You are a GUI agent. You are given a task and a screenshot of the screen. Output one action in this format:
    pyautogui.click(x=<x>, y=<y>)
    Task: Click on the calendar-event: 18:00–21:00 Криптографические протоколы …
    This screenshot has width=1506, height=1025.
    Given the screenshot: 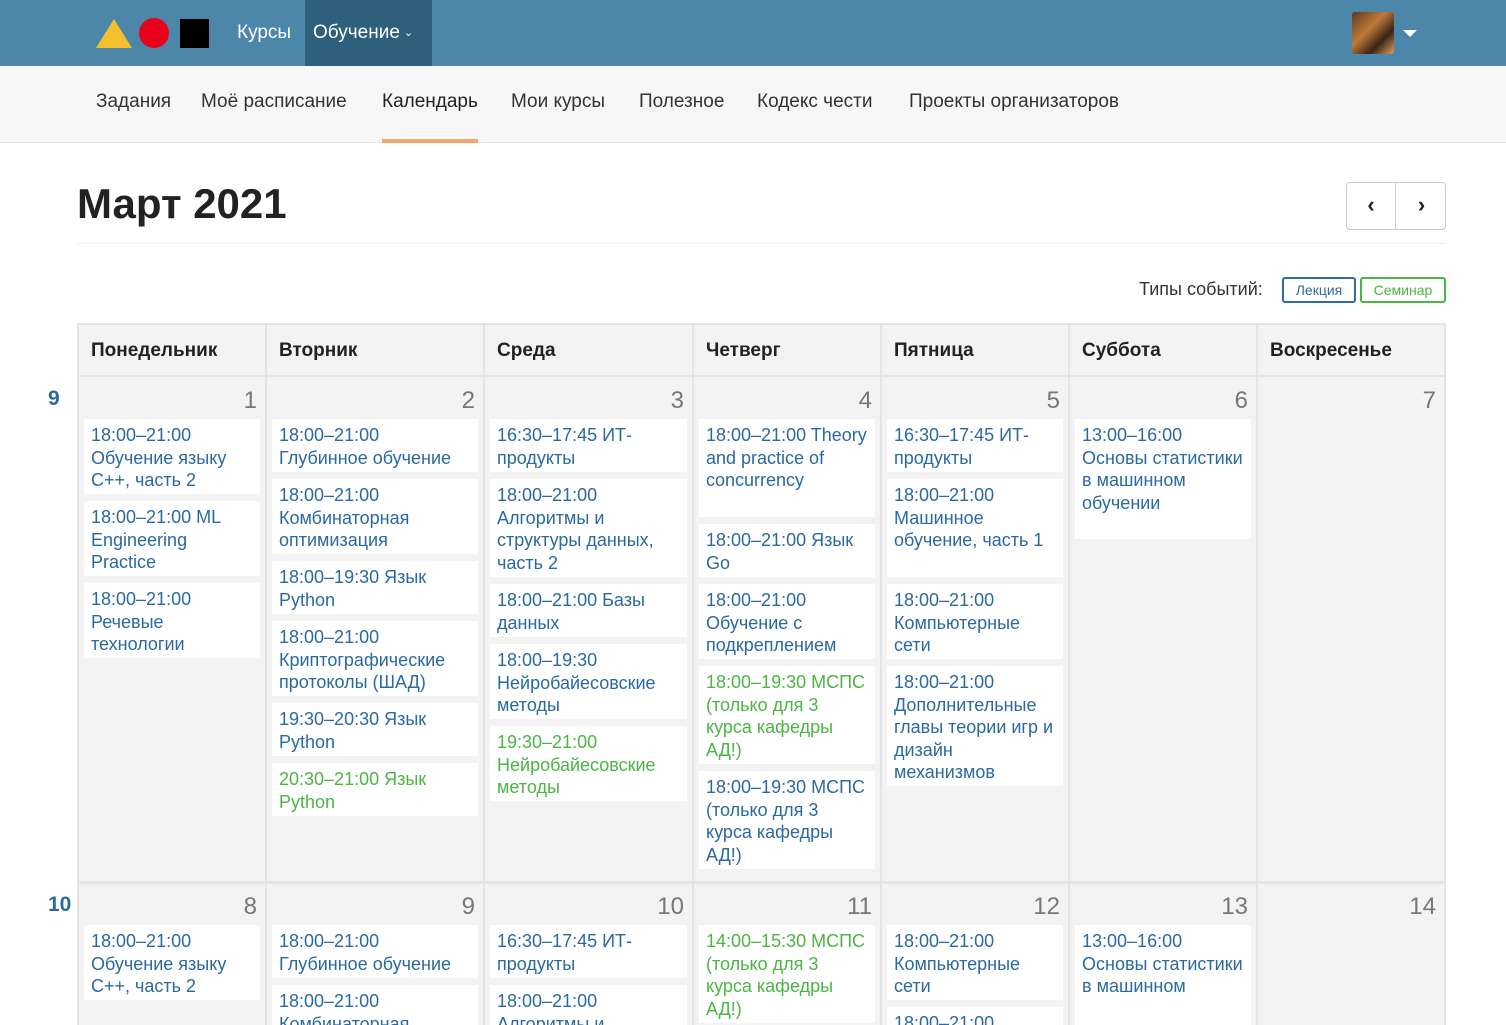 What is the action you would take?
    pyautogui.click(x=375, y=658)
    